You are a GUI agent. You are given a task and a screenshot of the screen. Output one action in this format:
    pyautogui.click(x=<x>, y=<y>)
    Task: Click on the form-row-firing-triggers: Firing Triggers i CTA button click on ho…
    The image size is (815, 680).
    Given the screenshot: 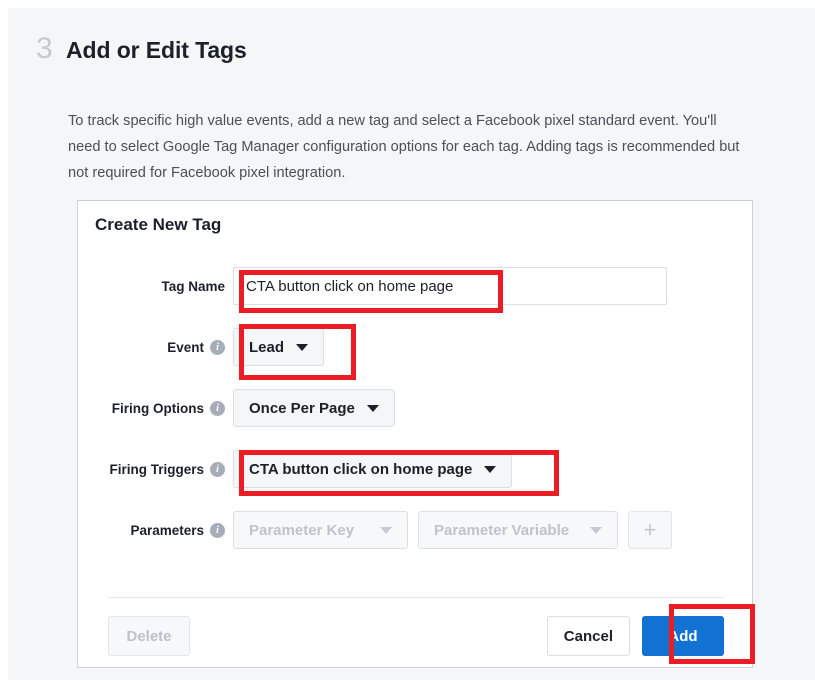 What is the action you would take?
    pyautogui.click(x=415, y=469)
    